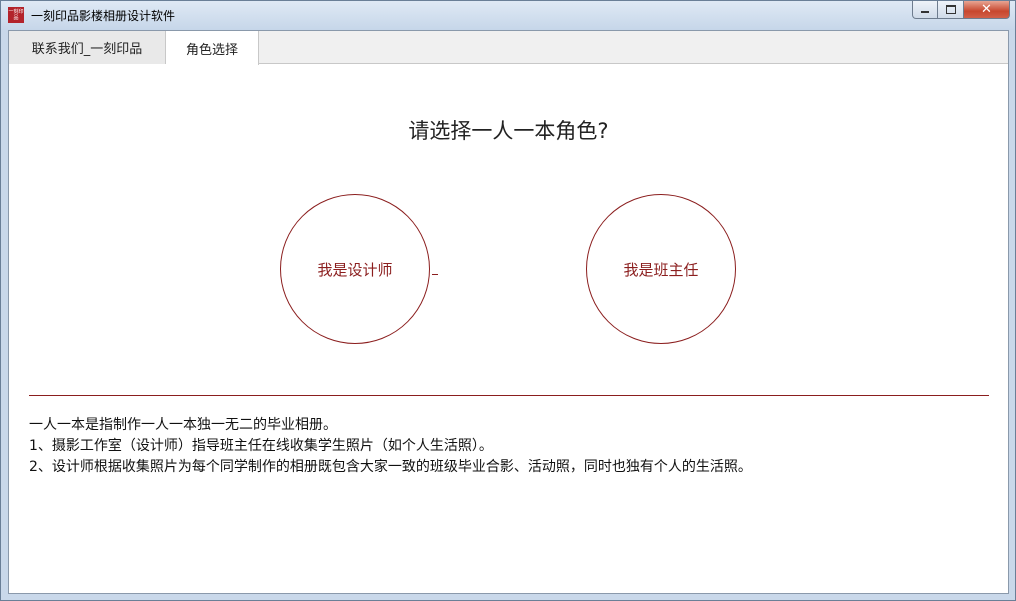  Describe the element at coordinates (435, 274) in the screenshot. I see `decorative-tick` at that location.